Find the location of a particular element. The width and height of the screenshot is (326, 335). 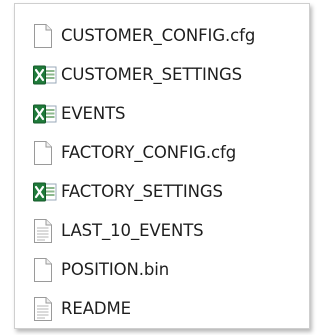

file-item-customer-settings: CUSTOMER_SETTINGS is located at coordinates (144, 74).